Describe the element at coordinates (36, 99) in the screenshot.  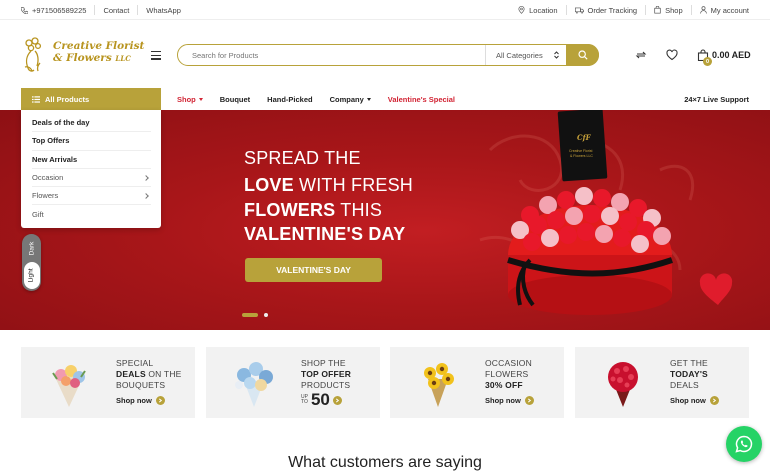
I see `list-icon` at that location.